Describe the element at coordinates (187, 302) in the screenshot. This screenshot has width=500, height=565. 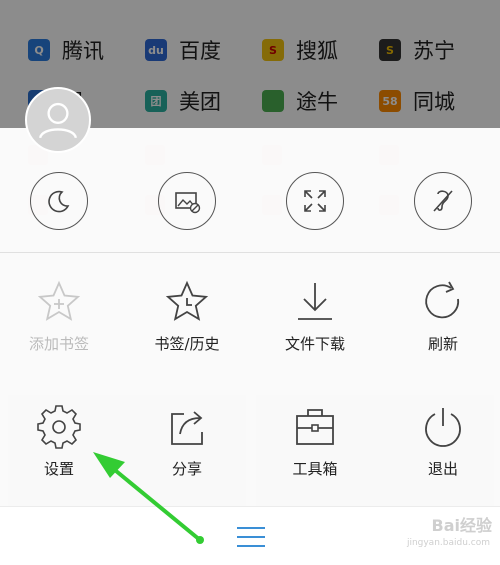
I see `bookmark-history-icon` at that location.